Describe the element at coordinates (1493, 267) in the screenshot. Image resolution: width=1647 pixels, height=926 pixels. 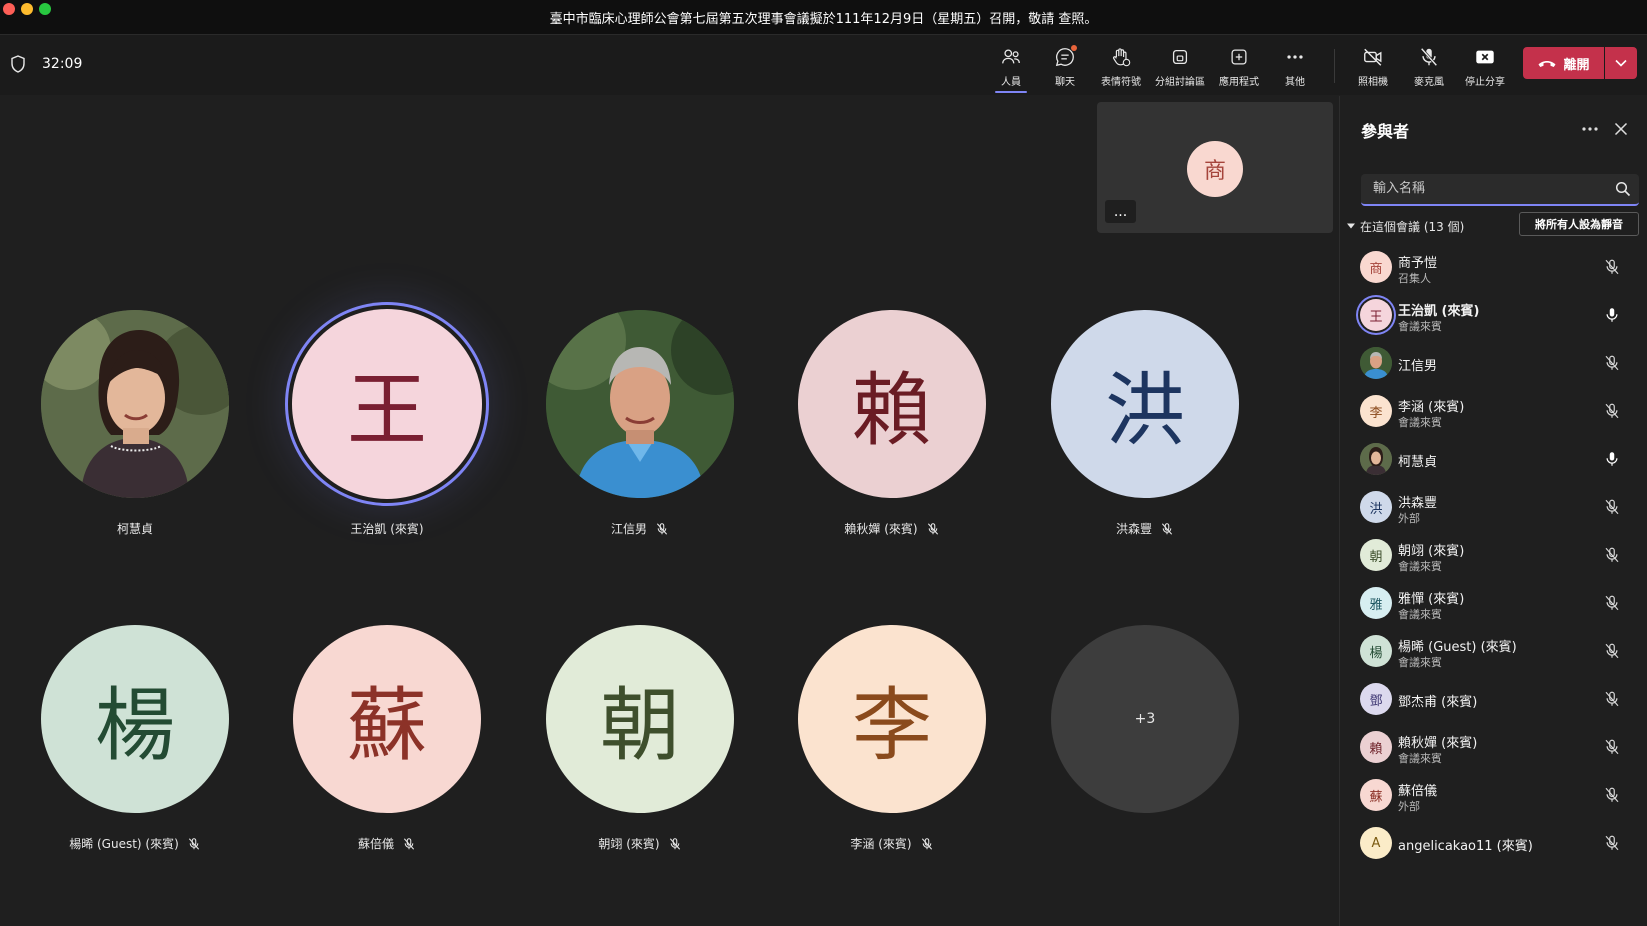
I see `participant-row: 商 商予愷 召集人` at that location.